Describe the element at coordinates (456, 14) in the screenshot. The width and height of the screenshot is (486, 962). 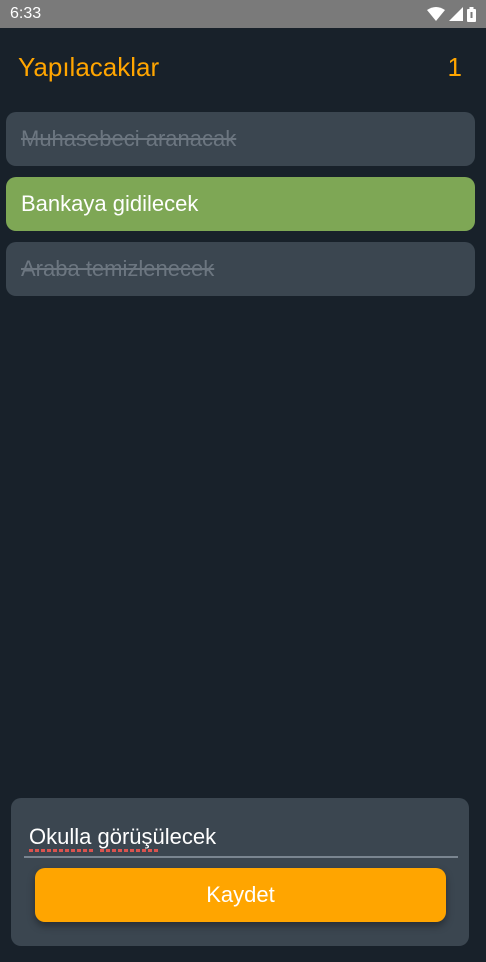
I see `signal-icon` at that location.